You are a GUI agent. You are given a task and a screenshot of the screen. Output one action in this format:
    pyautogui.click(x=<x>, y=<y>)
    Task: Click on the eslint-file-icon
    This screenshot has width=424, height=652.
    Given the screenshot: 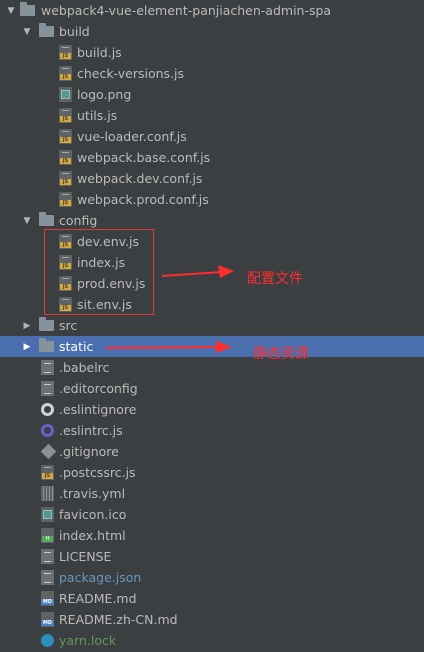 What is the action you would take?
    pyautogui.click(x=47, y=430)
    